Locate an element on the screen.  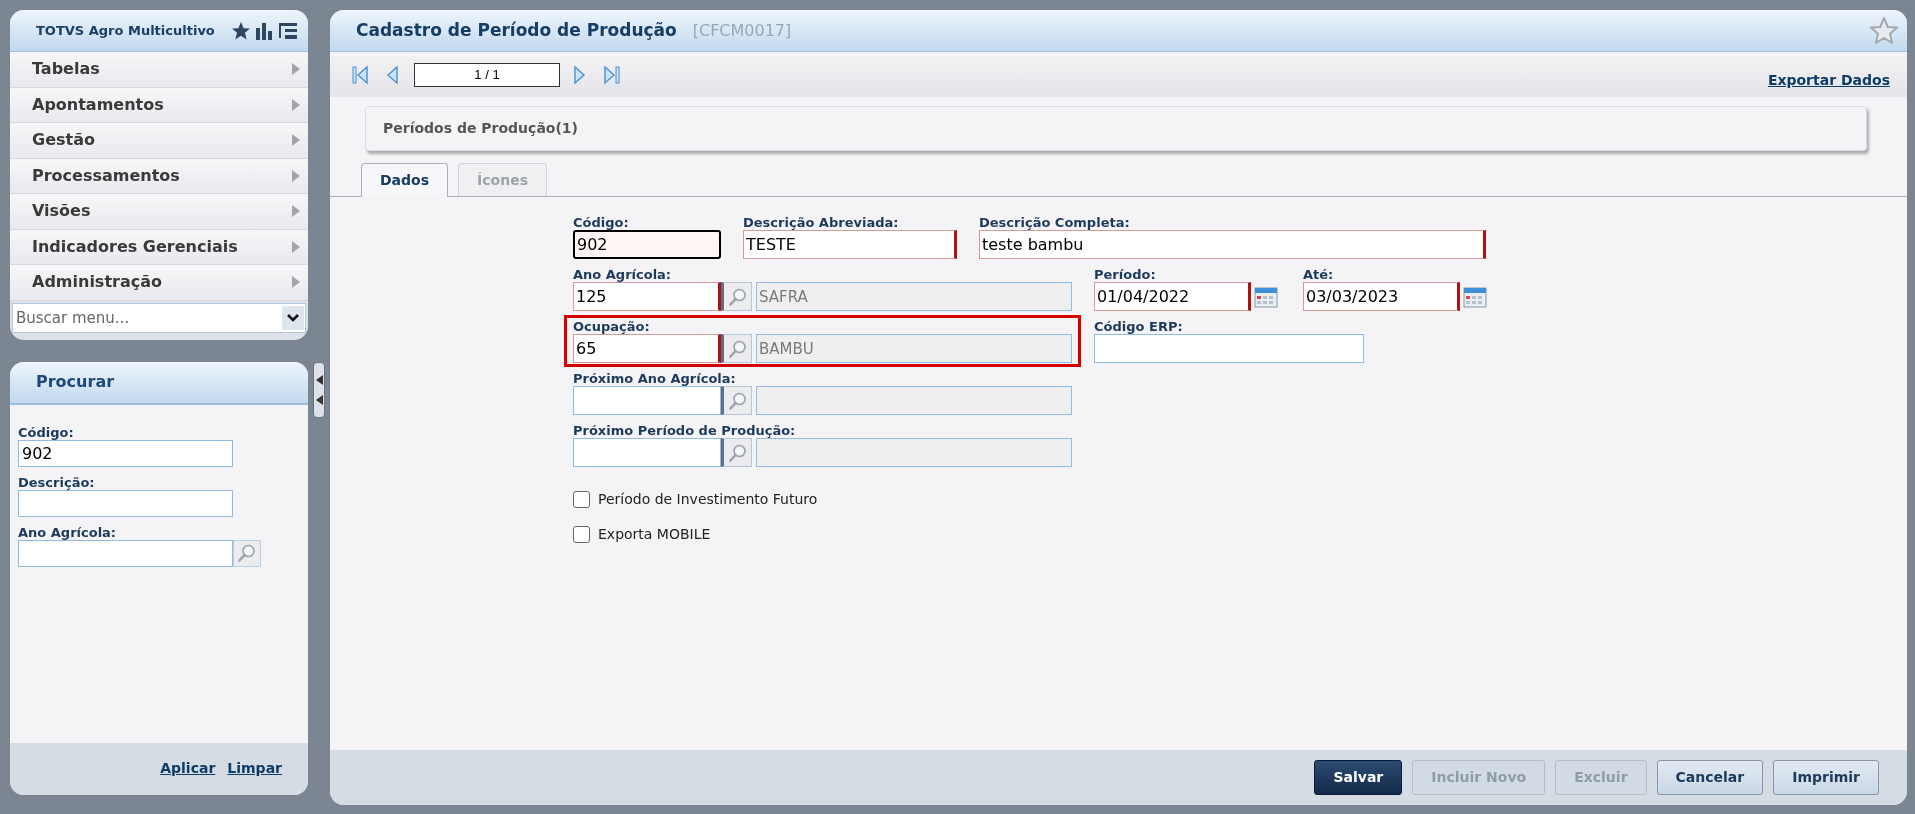
menu-item: Indicadores Gerenciais is located at coordinates (159, 247).